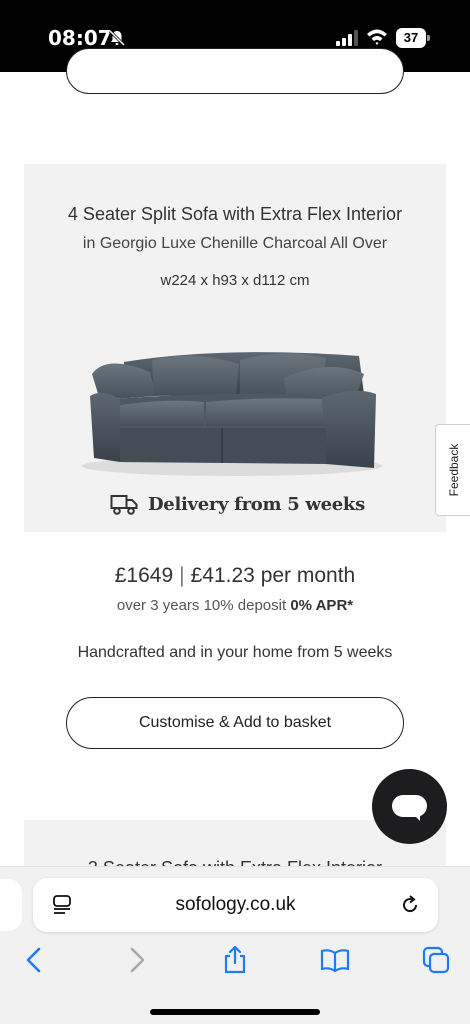  What do you see at coordinates (235, 1012) in the screenshot?
I see `home-indicator` at bounding box center [235, 1012].